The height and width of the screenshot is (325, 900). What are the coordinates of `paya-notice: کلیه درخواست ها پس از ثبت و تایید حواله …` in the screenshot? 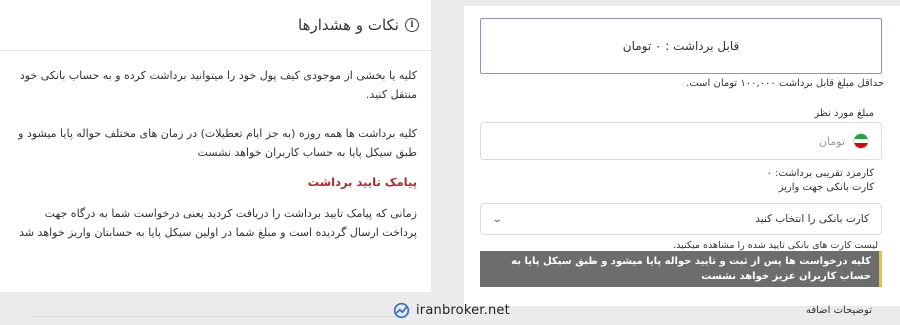 It's located at (681, 269).